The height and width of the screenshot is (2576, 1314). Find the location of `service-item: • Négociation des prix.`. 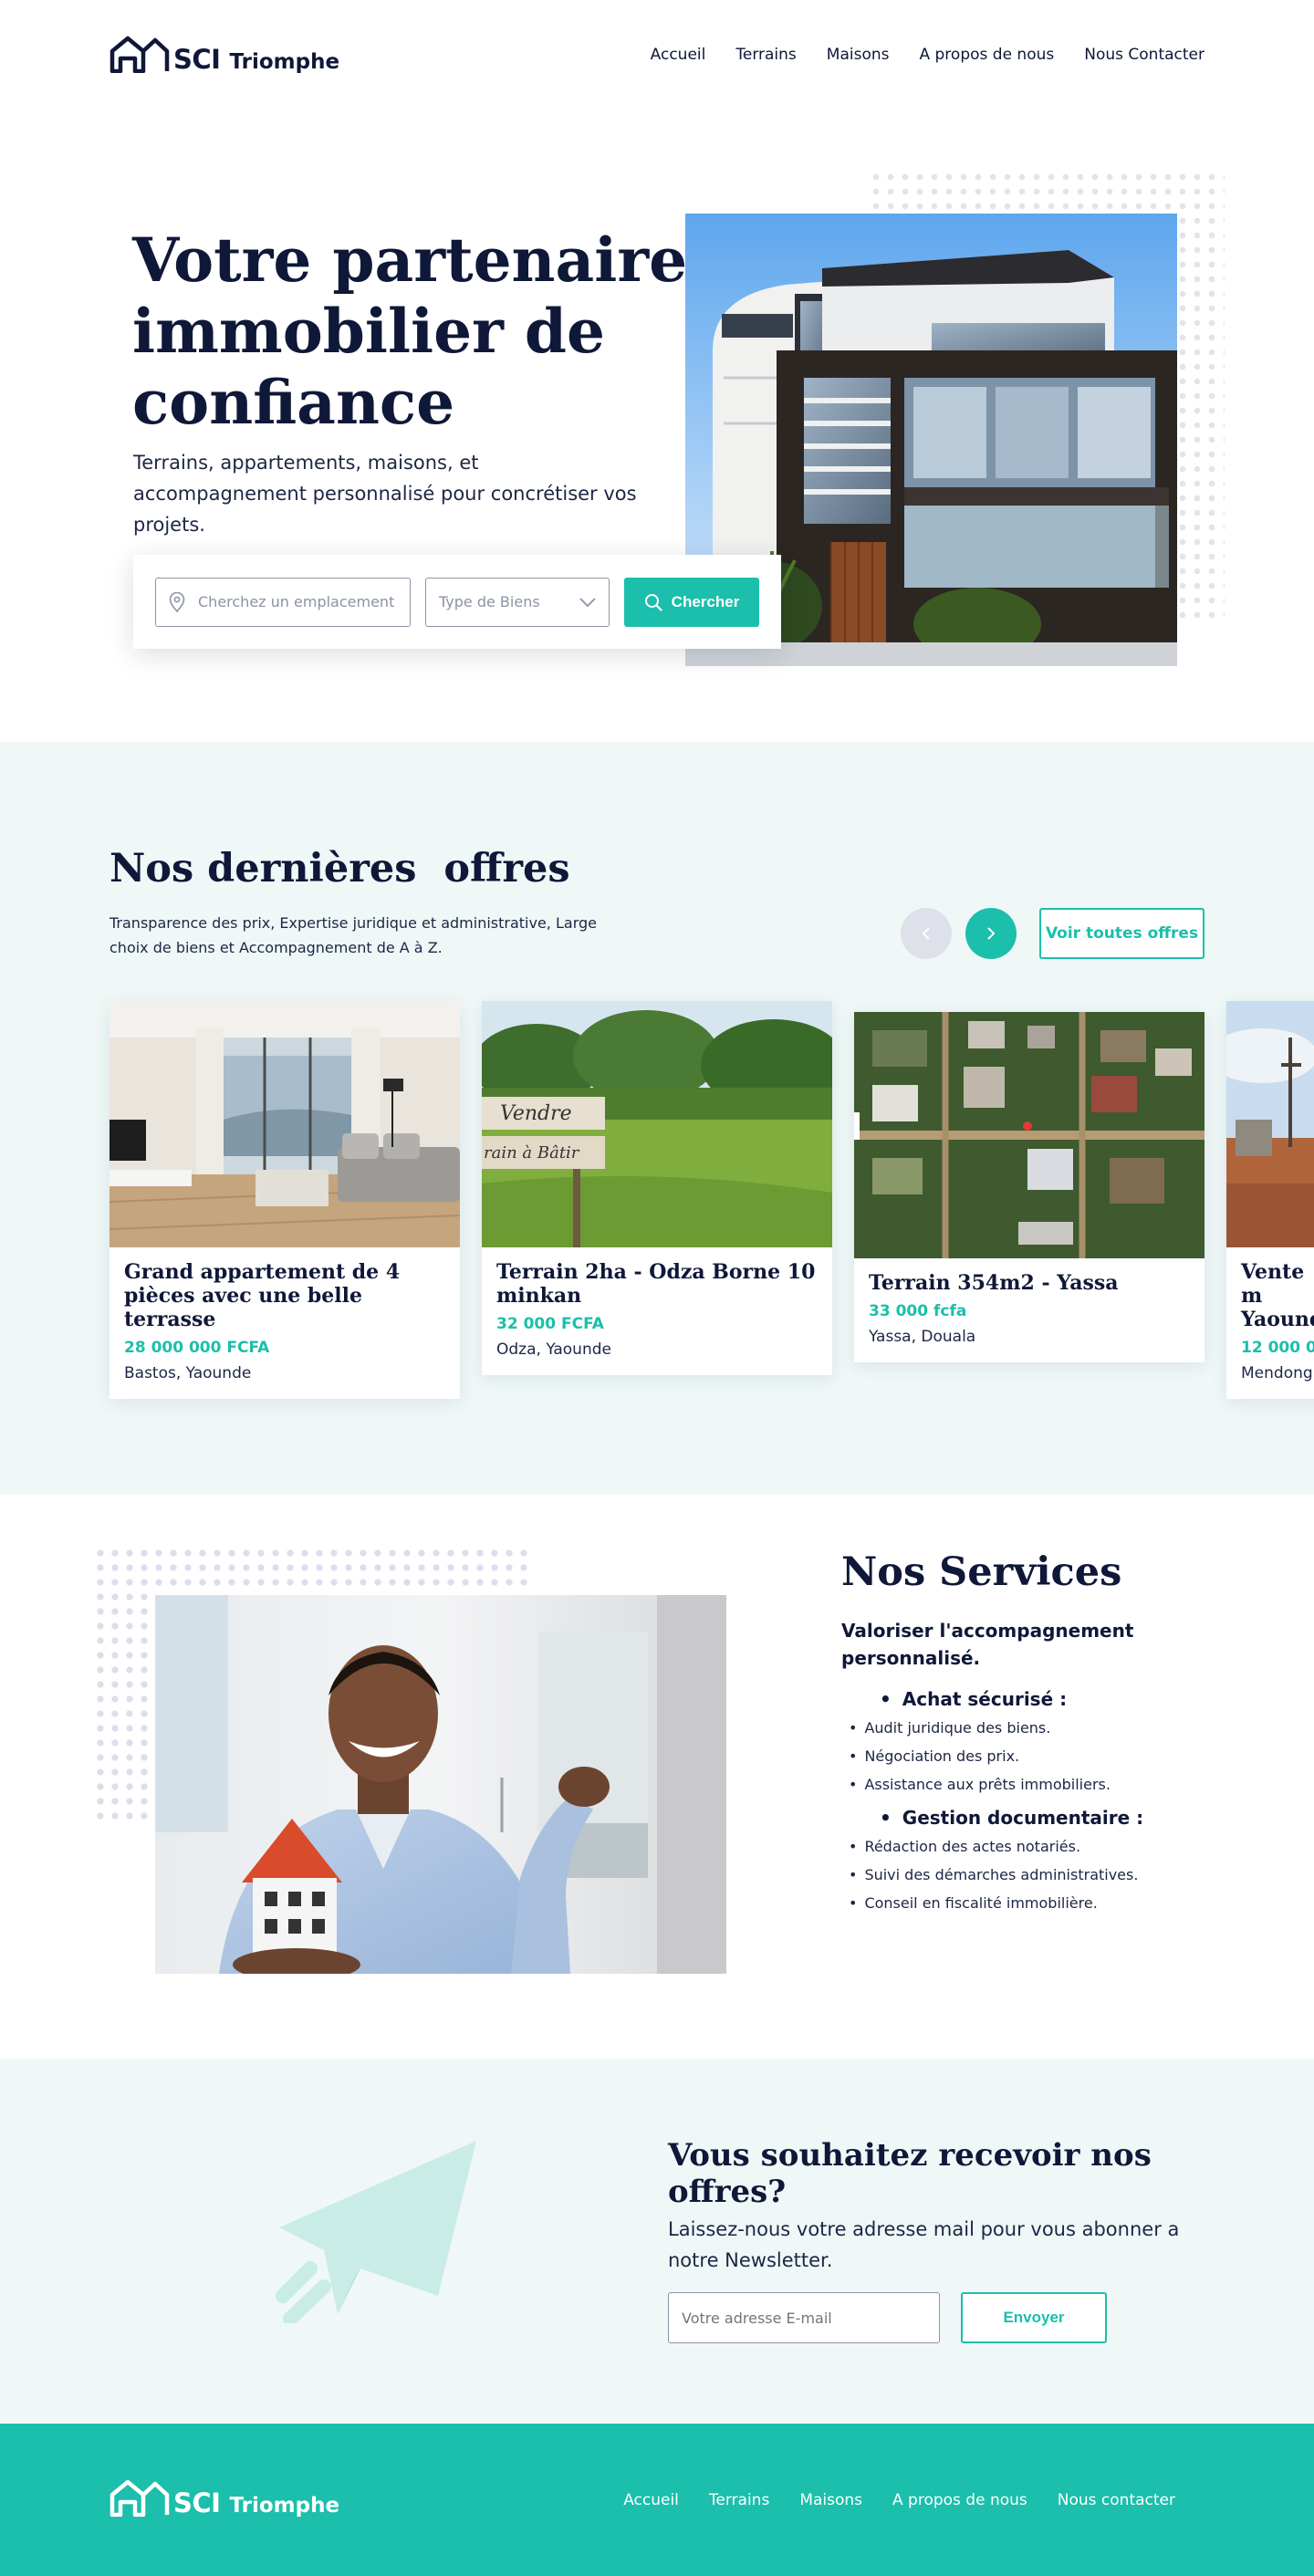

service-item: • Négociation des prix. is located at coordinates (934, 1756).